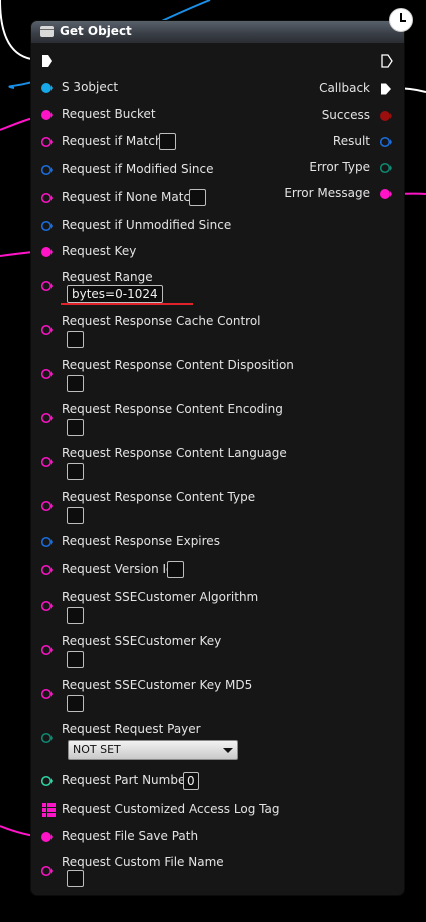 This screenshot has height=922, width=426. Describe the element at coordinates (221, 509) in the screenshot. I see `input-request-response-content-type: Request Response Content Type` at that location.